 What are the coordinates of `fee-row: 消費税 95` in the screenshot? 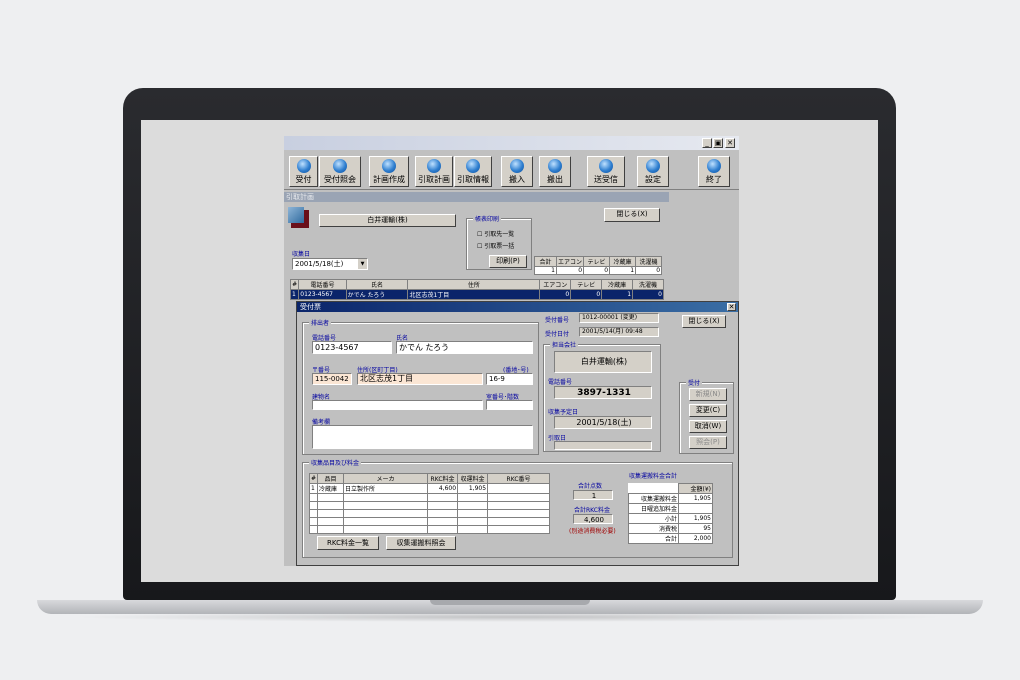 It's located at (670, 528).